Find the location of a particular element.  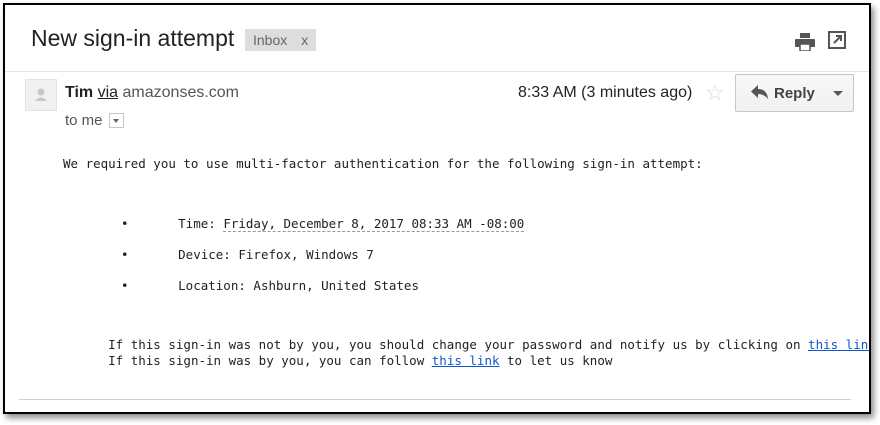

remove-label-button: x is located at coordinates (304, 40).